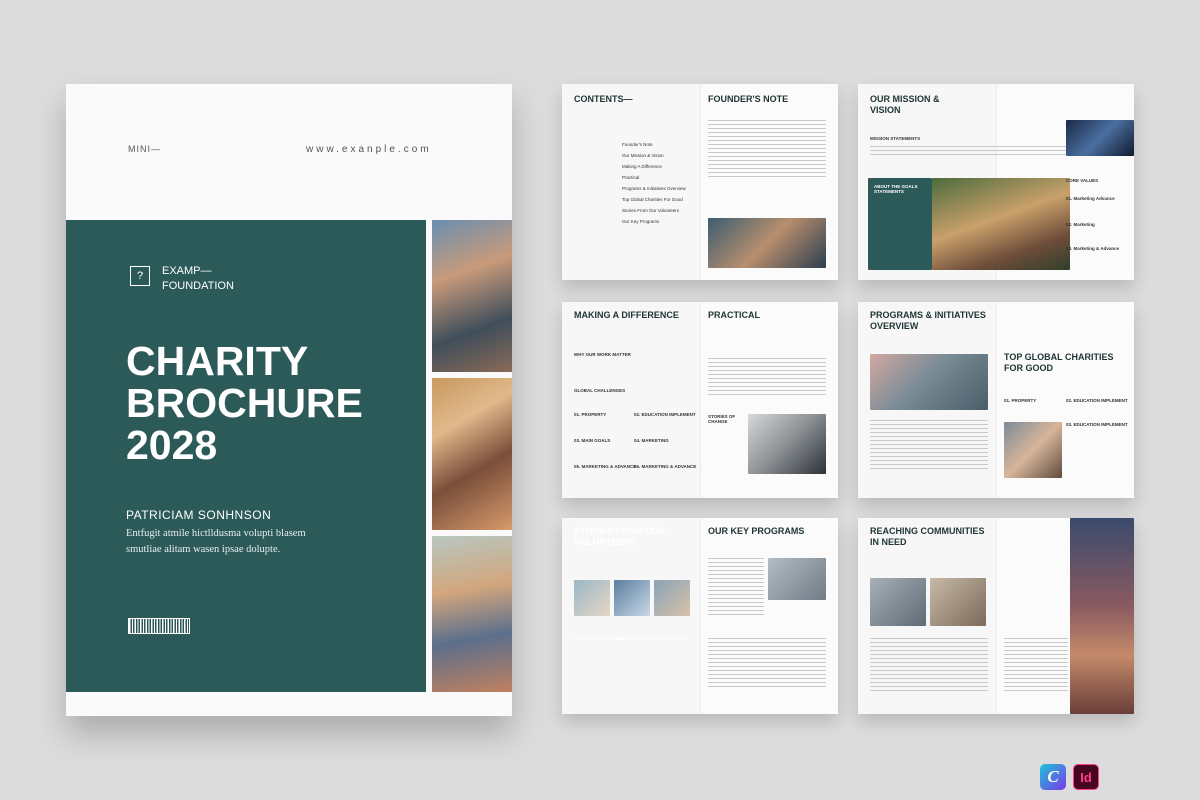  Describe the element at coordinates (748, 99) in the screenshot. I see `founders-note-heading: FOUNDER'S NOTE` at that location.